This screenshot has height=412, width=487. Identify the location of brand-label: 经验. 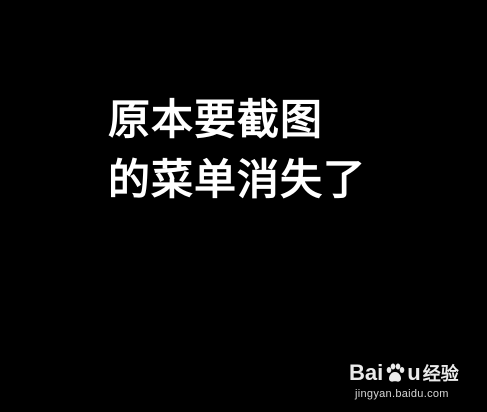
(440, 374).